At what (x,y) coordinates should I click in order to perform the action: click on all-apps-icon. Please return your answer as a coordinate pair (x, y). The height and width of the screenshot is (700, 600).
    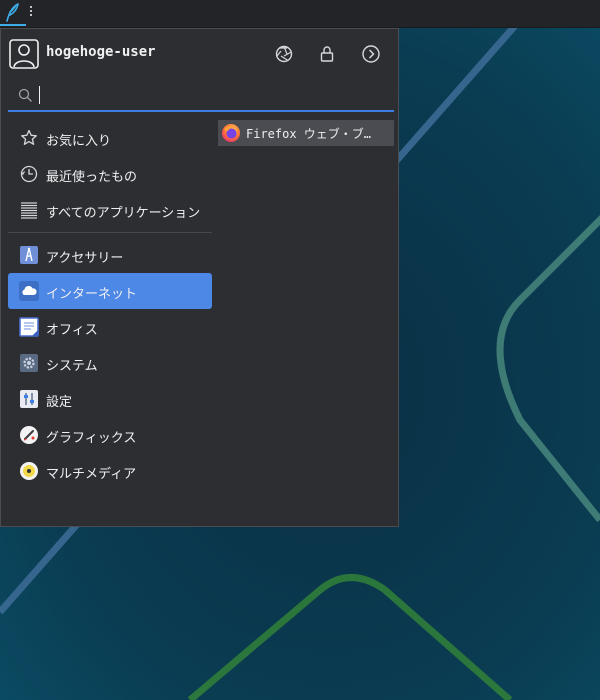
    Looking at the image, I should click on (29, 210).